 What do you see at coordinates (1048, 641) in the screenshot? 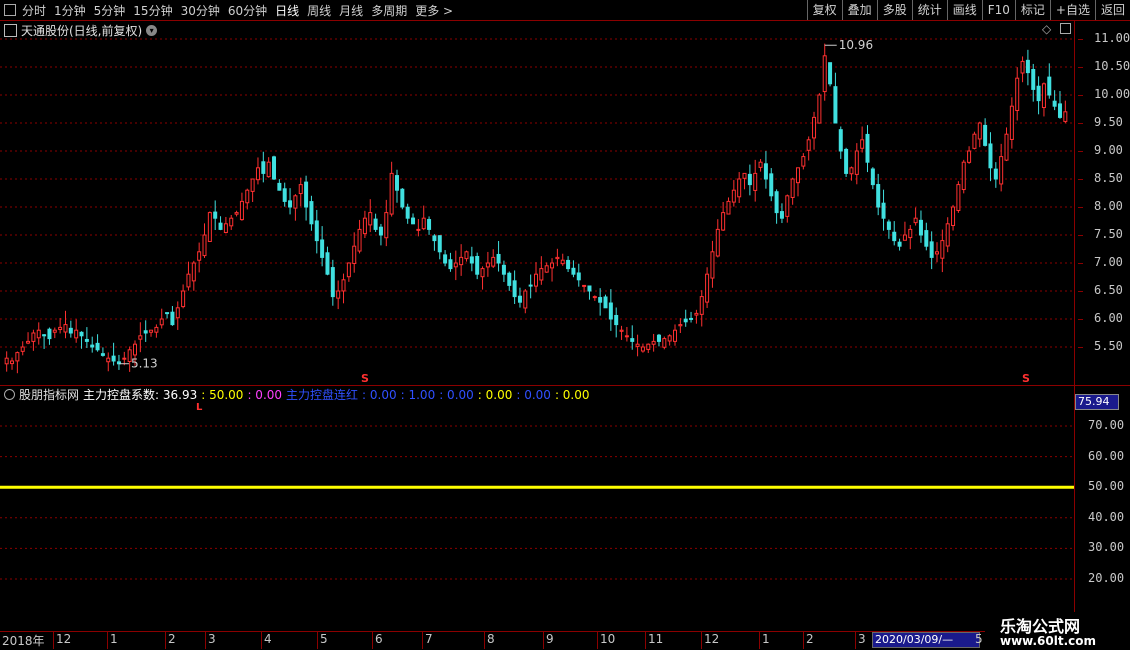
I see `watermark-url: www.60lt.com` at bounding box center [1048, 641].